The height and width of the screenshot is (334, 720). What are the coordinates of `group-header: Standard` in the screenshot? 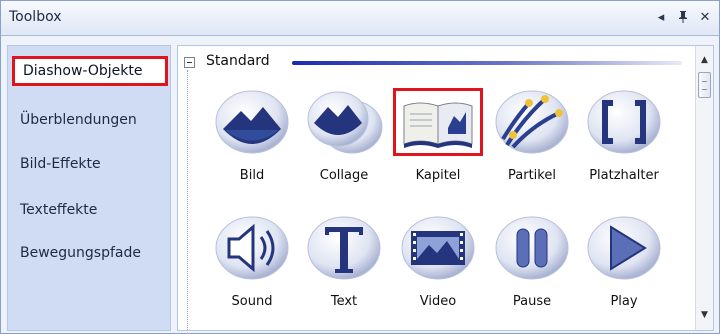 It's located at (433, 63).